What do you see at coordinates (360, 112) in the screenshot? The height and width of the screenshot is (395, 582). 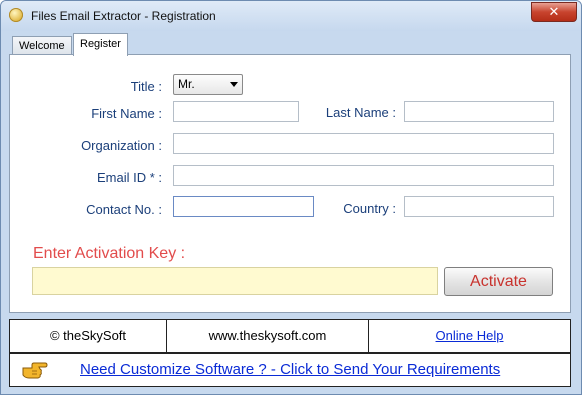 I see `last-name-label: Last Name :` at bounding box center [360, 112].